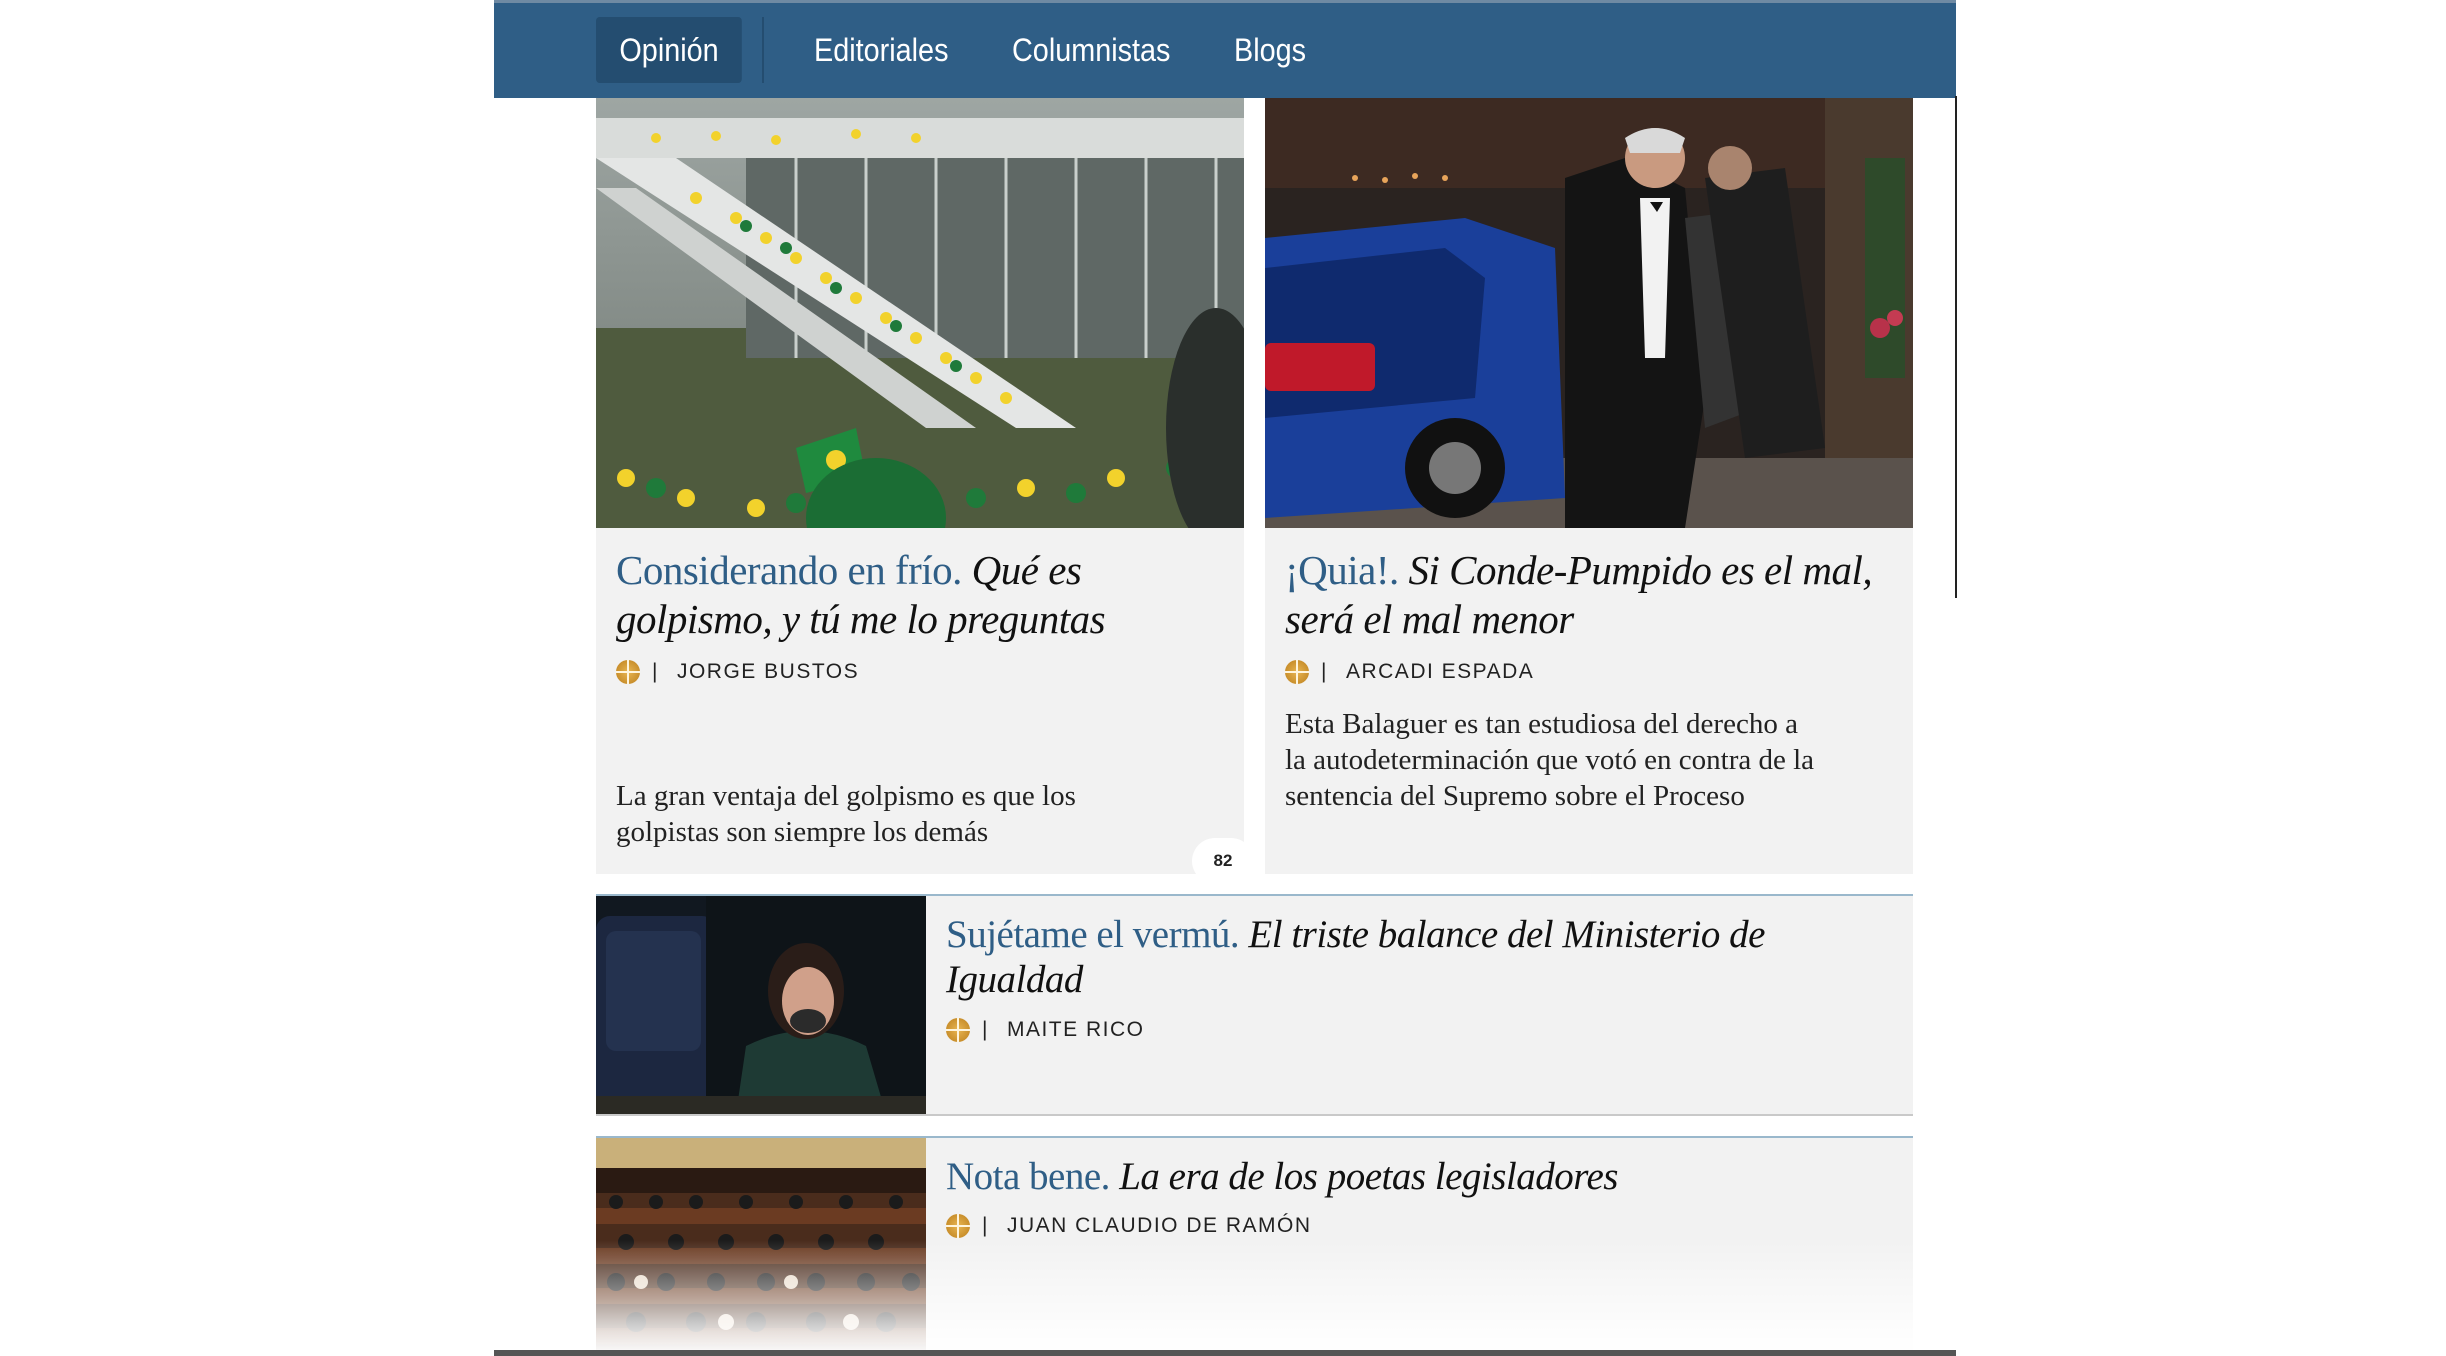 This screenshot has width=2446, height=1356. Describe the element at coordinates (1223, 861) in the screenshot. I see `comments-count-bubble: 82` at that location.